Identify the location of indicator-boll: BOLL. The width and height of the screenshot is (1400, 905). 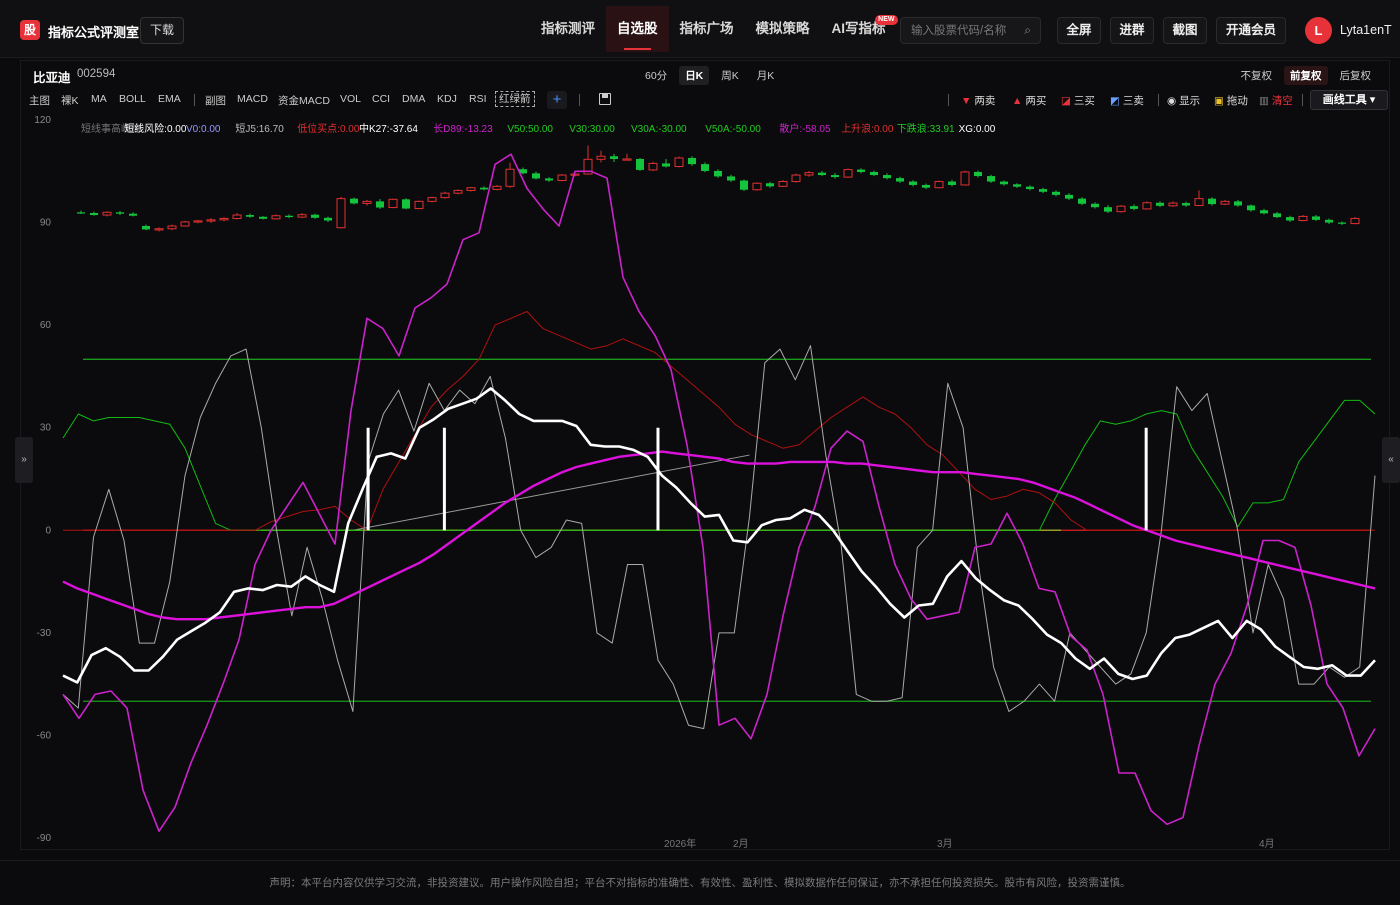
(132, 99).